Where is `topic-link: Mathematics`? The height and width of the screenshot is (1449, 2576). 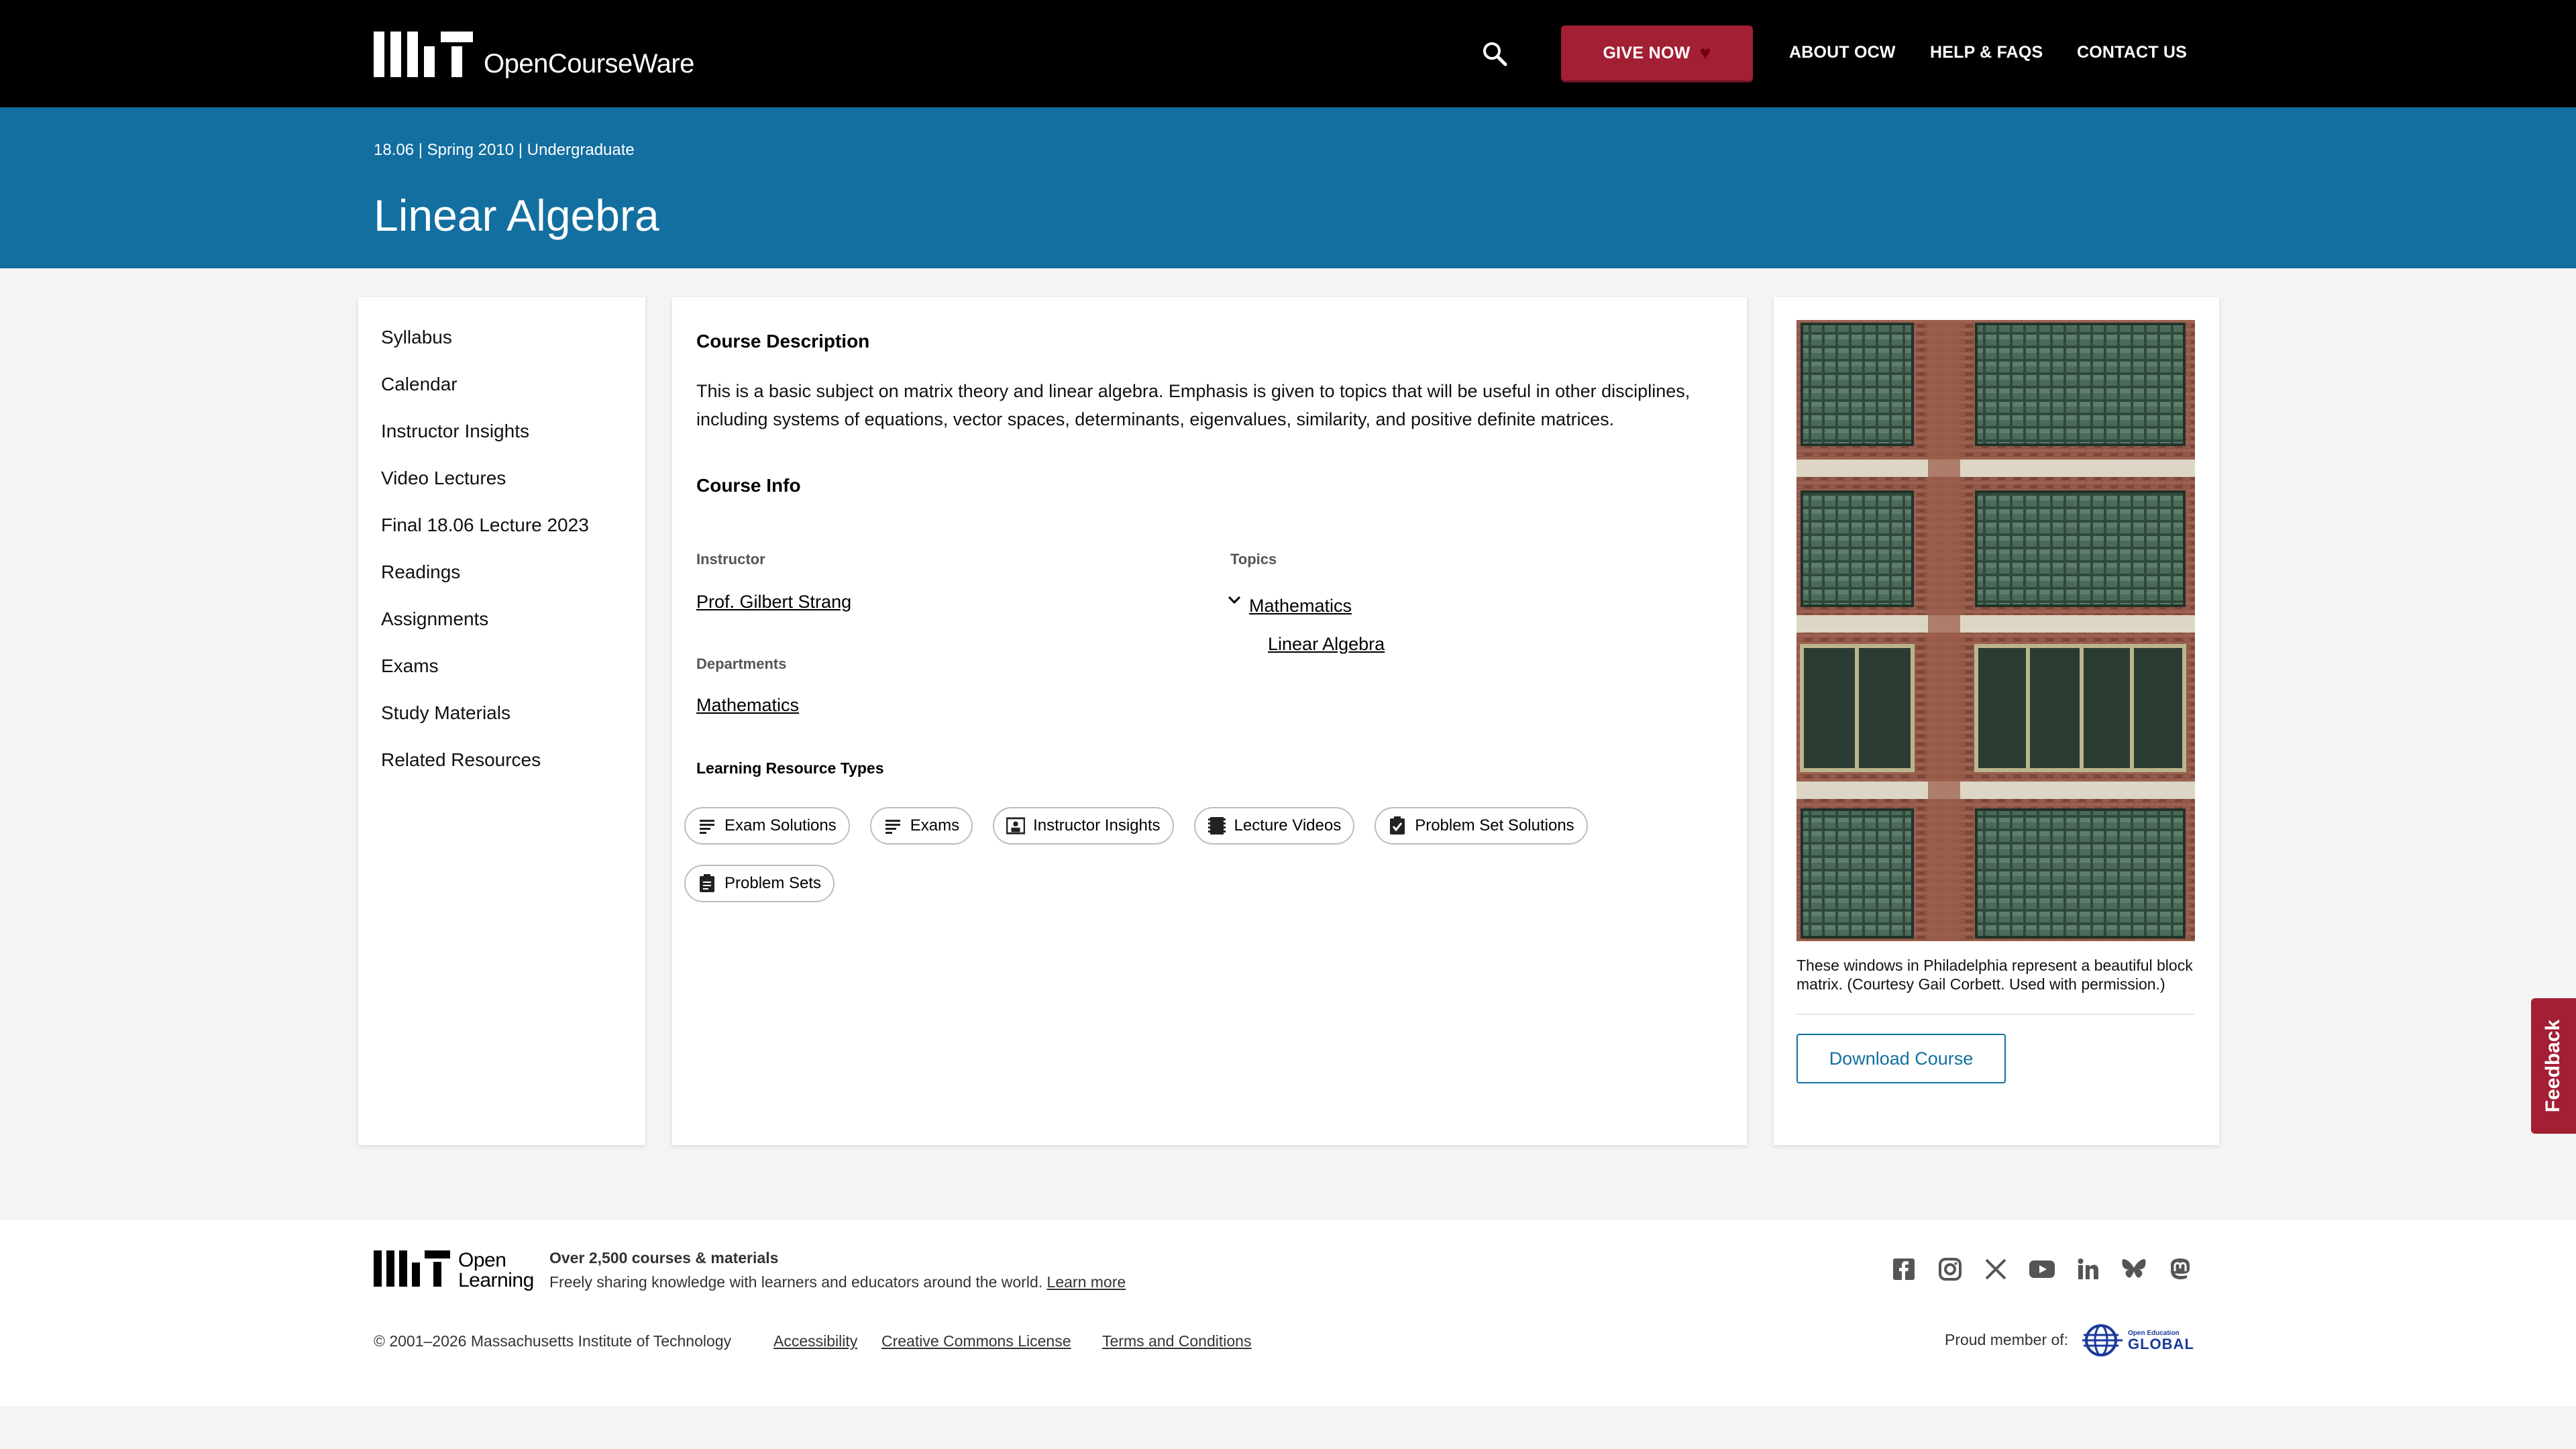 topic-link: Mathematics is located at coordinates (1300, 606).